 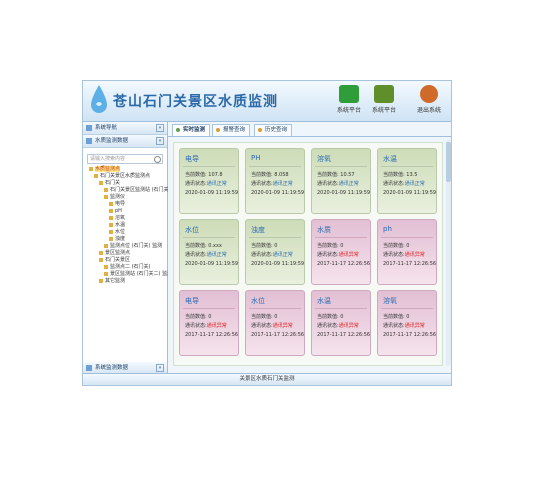 I want to click on tree-node: 景区监测点, so click(x=125, y=253).